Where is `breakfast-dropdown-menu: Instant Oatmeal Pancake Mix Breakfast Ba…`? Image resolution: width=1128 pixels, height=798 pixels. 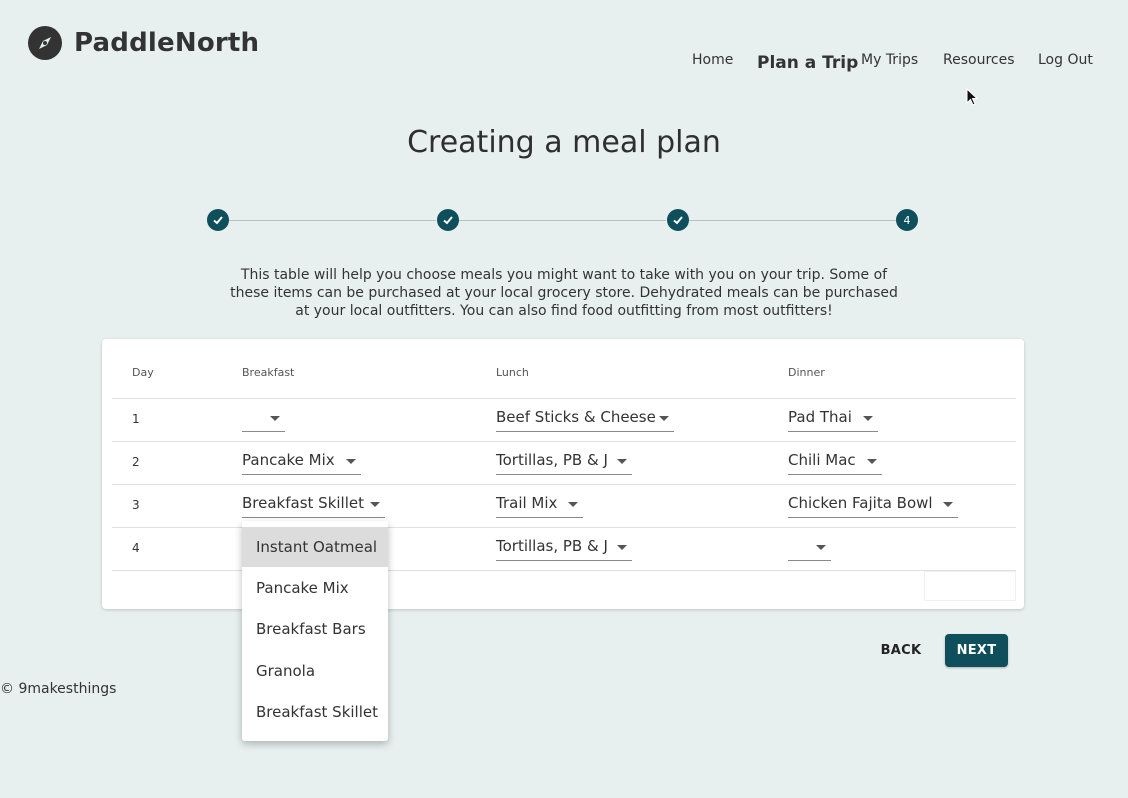 breakfast-dropdown-menu: Instant Oatmeal Pancake Mix Breakfast Ba… is located at coordinates (315, 631).